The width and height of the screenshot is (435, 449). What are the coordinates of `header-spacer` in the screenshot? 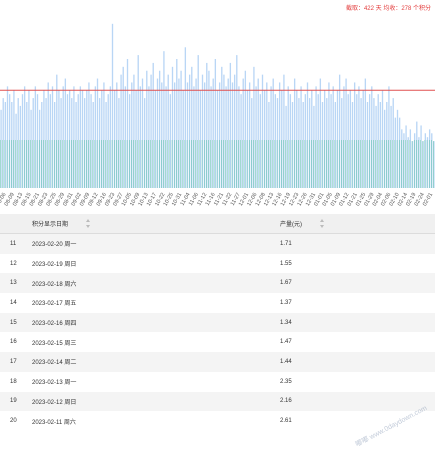 It's located at (417, 224).